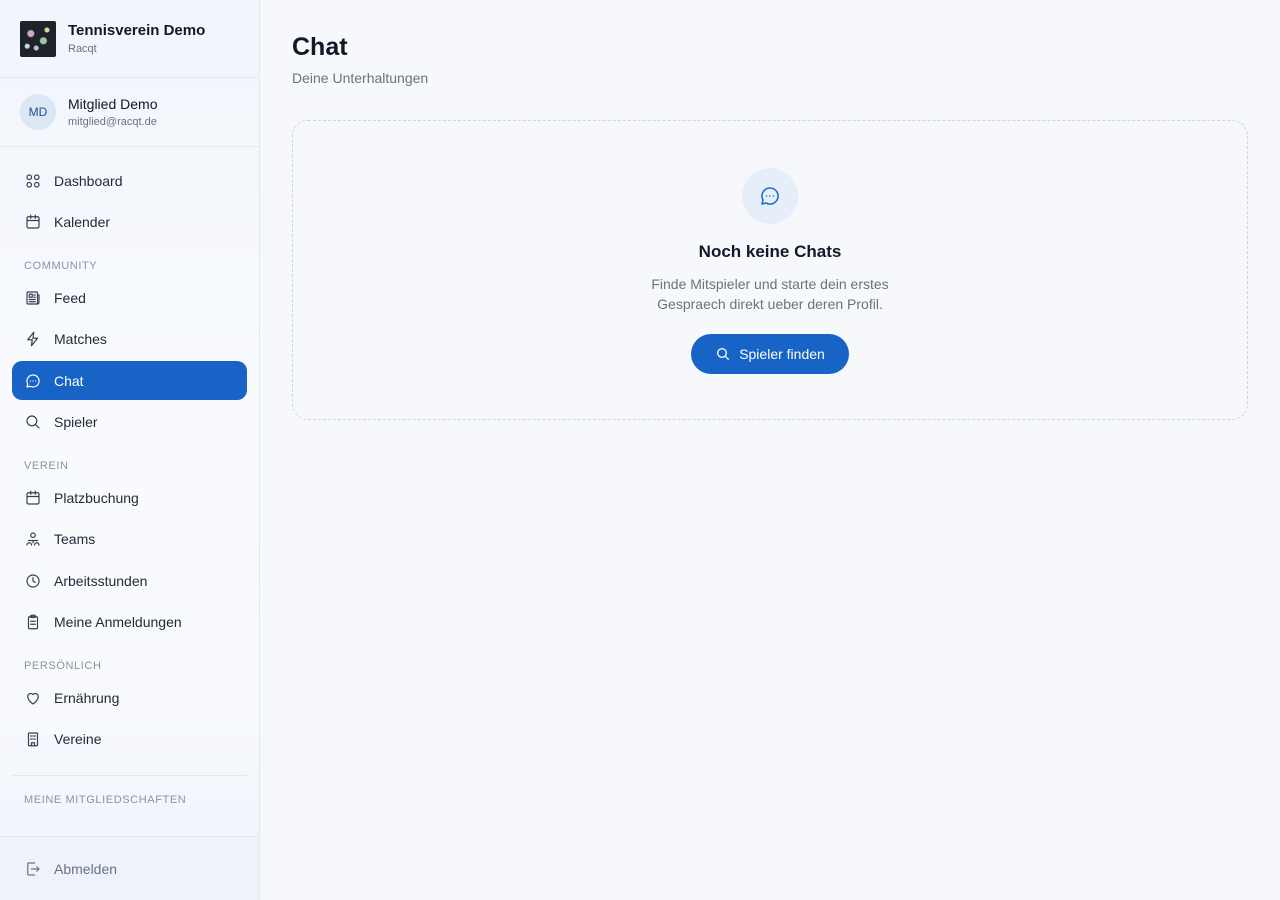  What do you see at coordinates (61, 266) in the screenshot?
I see `section-community: COMMUNITY` at bounding box center [61, 266].